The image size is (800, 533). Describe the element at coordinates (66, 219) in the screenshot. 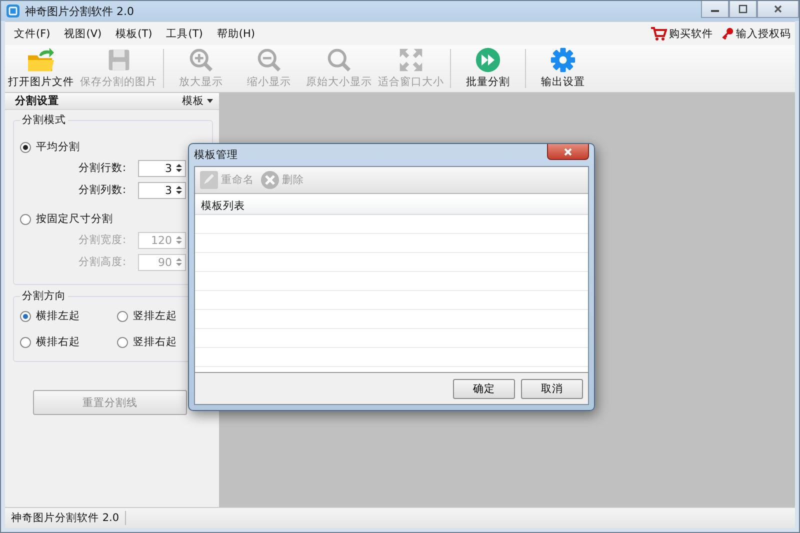

I see `radio-option: 按固定尺寸分割` at that location.